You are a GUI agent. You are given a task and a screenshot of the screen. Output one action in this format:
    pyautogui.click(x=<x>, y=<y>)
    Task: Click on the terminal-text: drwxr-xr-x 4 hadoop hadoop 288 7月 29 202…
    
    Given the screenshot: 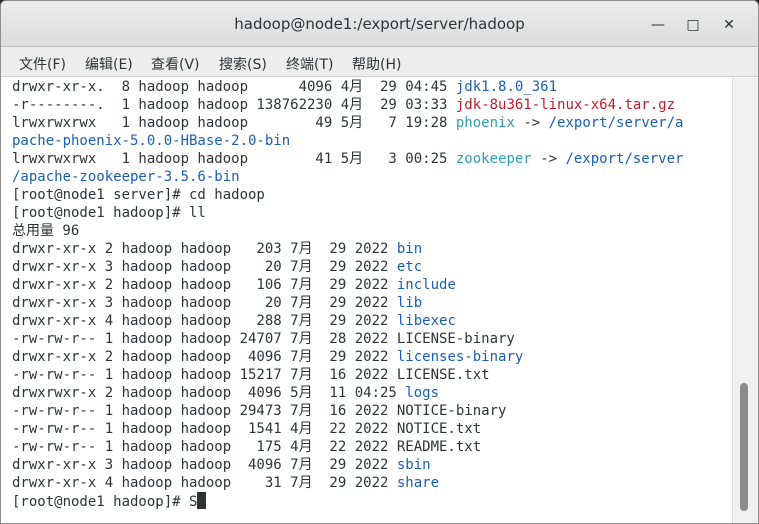 What is the action you would take?
    pyautogui.click(x=204, y=321)
    